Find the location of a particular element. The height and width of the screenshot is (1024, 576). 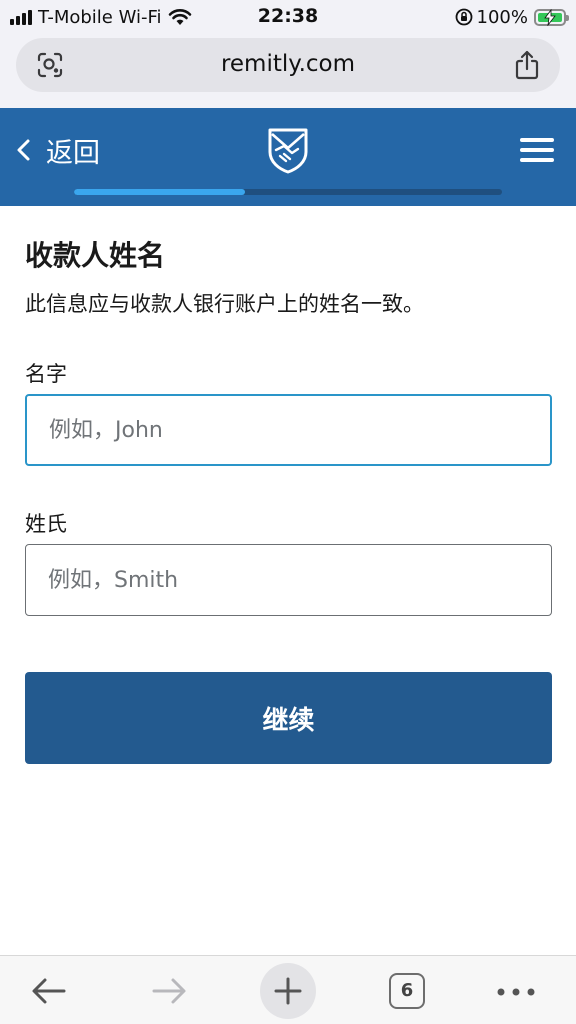

battery-icon is located at coordinates (551, 17).